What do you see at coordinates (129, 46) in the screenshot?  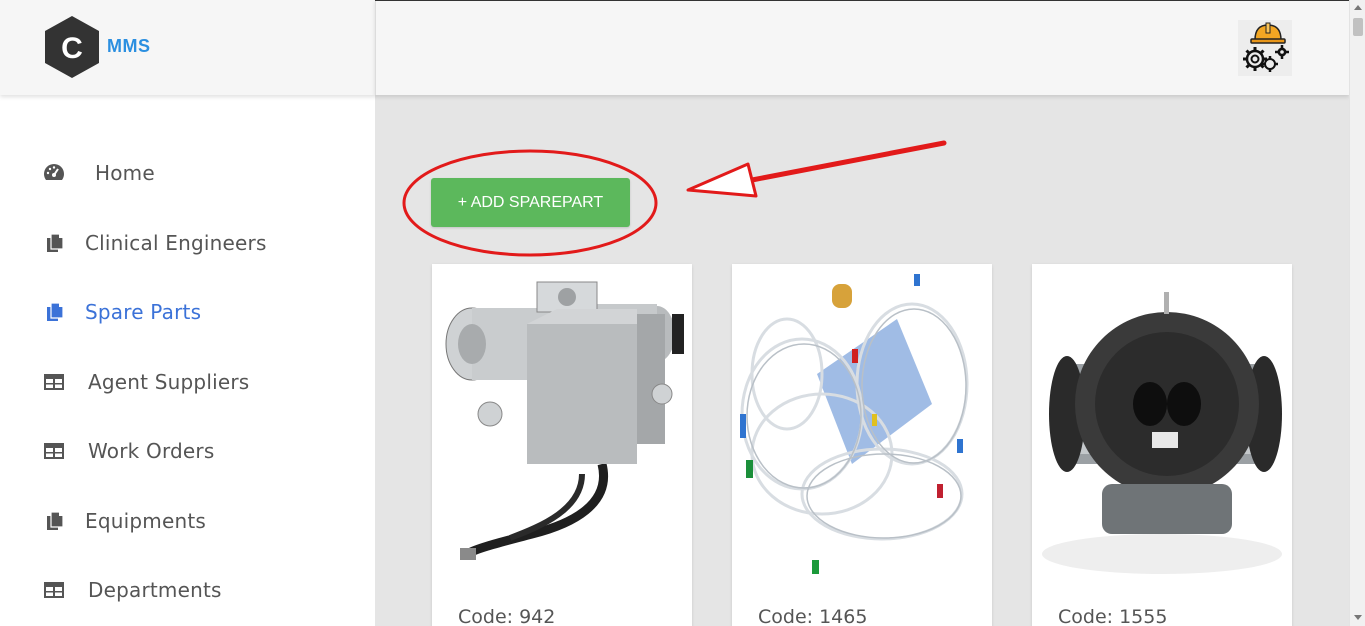 I see `brand-name: MMS` at bounding box center [129, 46].